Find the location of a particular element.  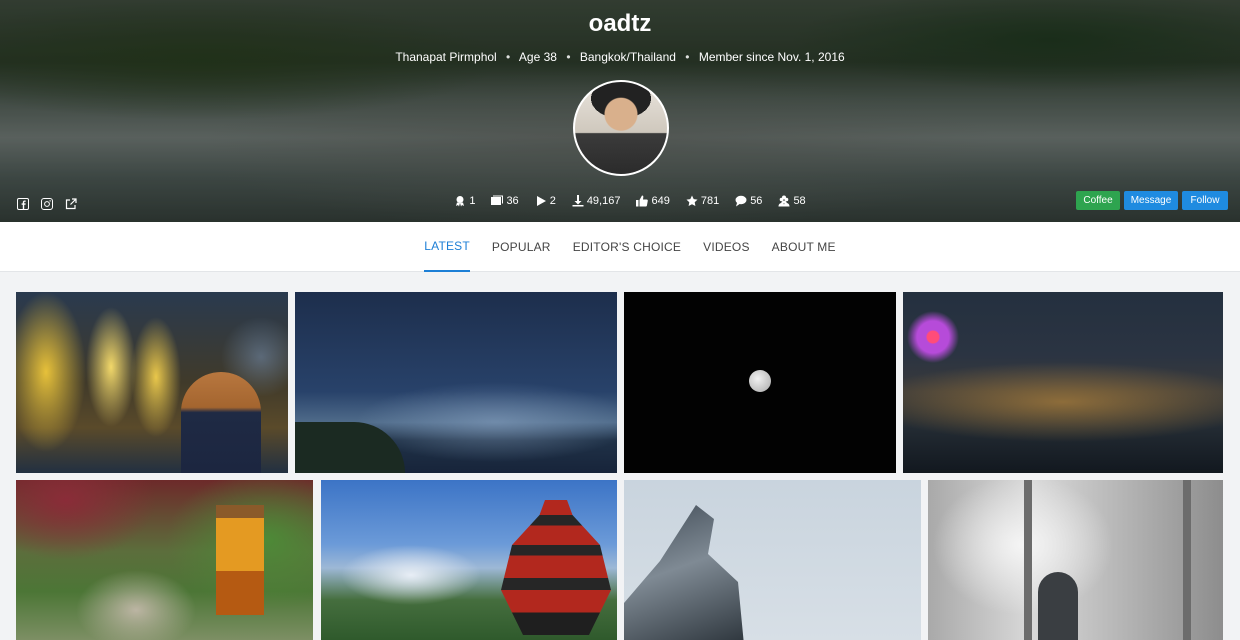

stat-awards: 1 is located at coordinates (464, 201).